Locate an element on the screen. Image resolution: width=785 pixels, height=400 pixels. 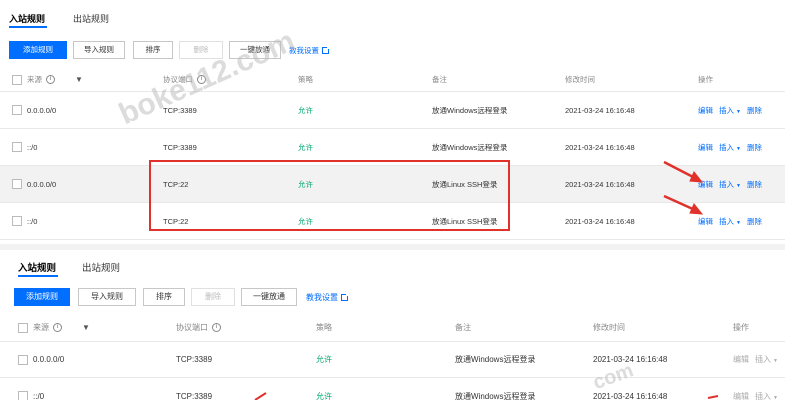
external-link-icon is located at coordinates (345, 297).